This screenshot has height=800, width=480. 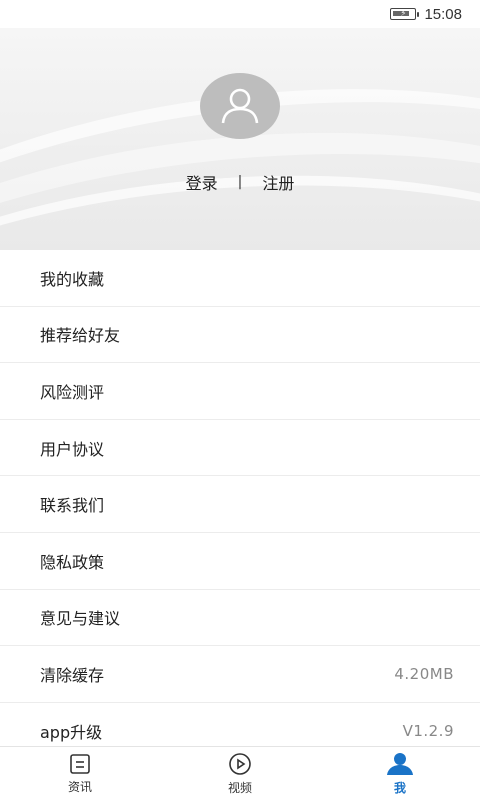 What do you see at coordinates (240, 14) in the screenshot?
I see `status-bar: ⚡ 15:08` at bounding box center [240, 14].